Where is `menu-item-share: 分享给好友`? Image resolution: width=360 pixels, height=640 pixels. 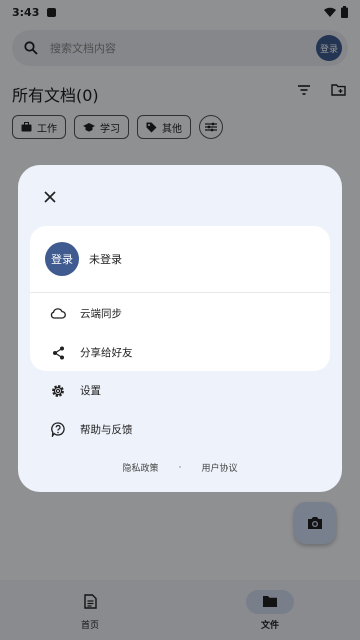 menu-item-share: 分享给好友 is located at coordinates (180, 352).